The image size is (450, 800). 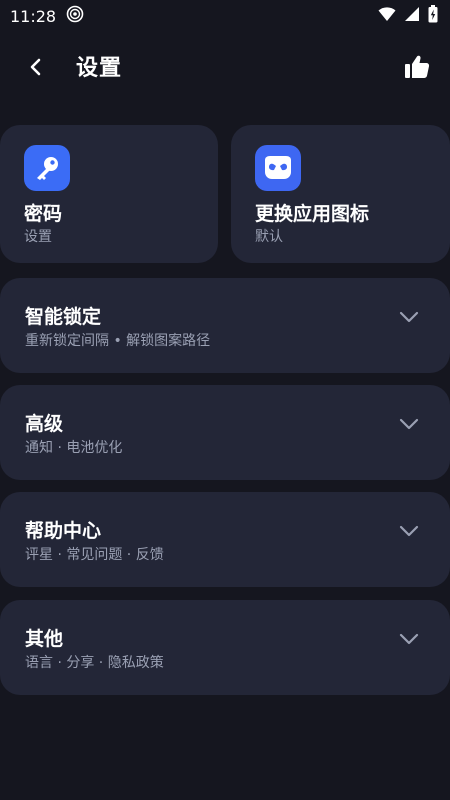 What do you see at coordinates (44, 424) in the screenshot?
I see `section-title: 高级` at bounding box center [44, 424].